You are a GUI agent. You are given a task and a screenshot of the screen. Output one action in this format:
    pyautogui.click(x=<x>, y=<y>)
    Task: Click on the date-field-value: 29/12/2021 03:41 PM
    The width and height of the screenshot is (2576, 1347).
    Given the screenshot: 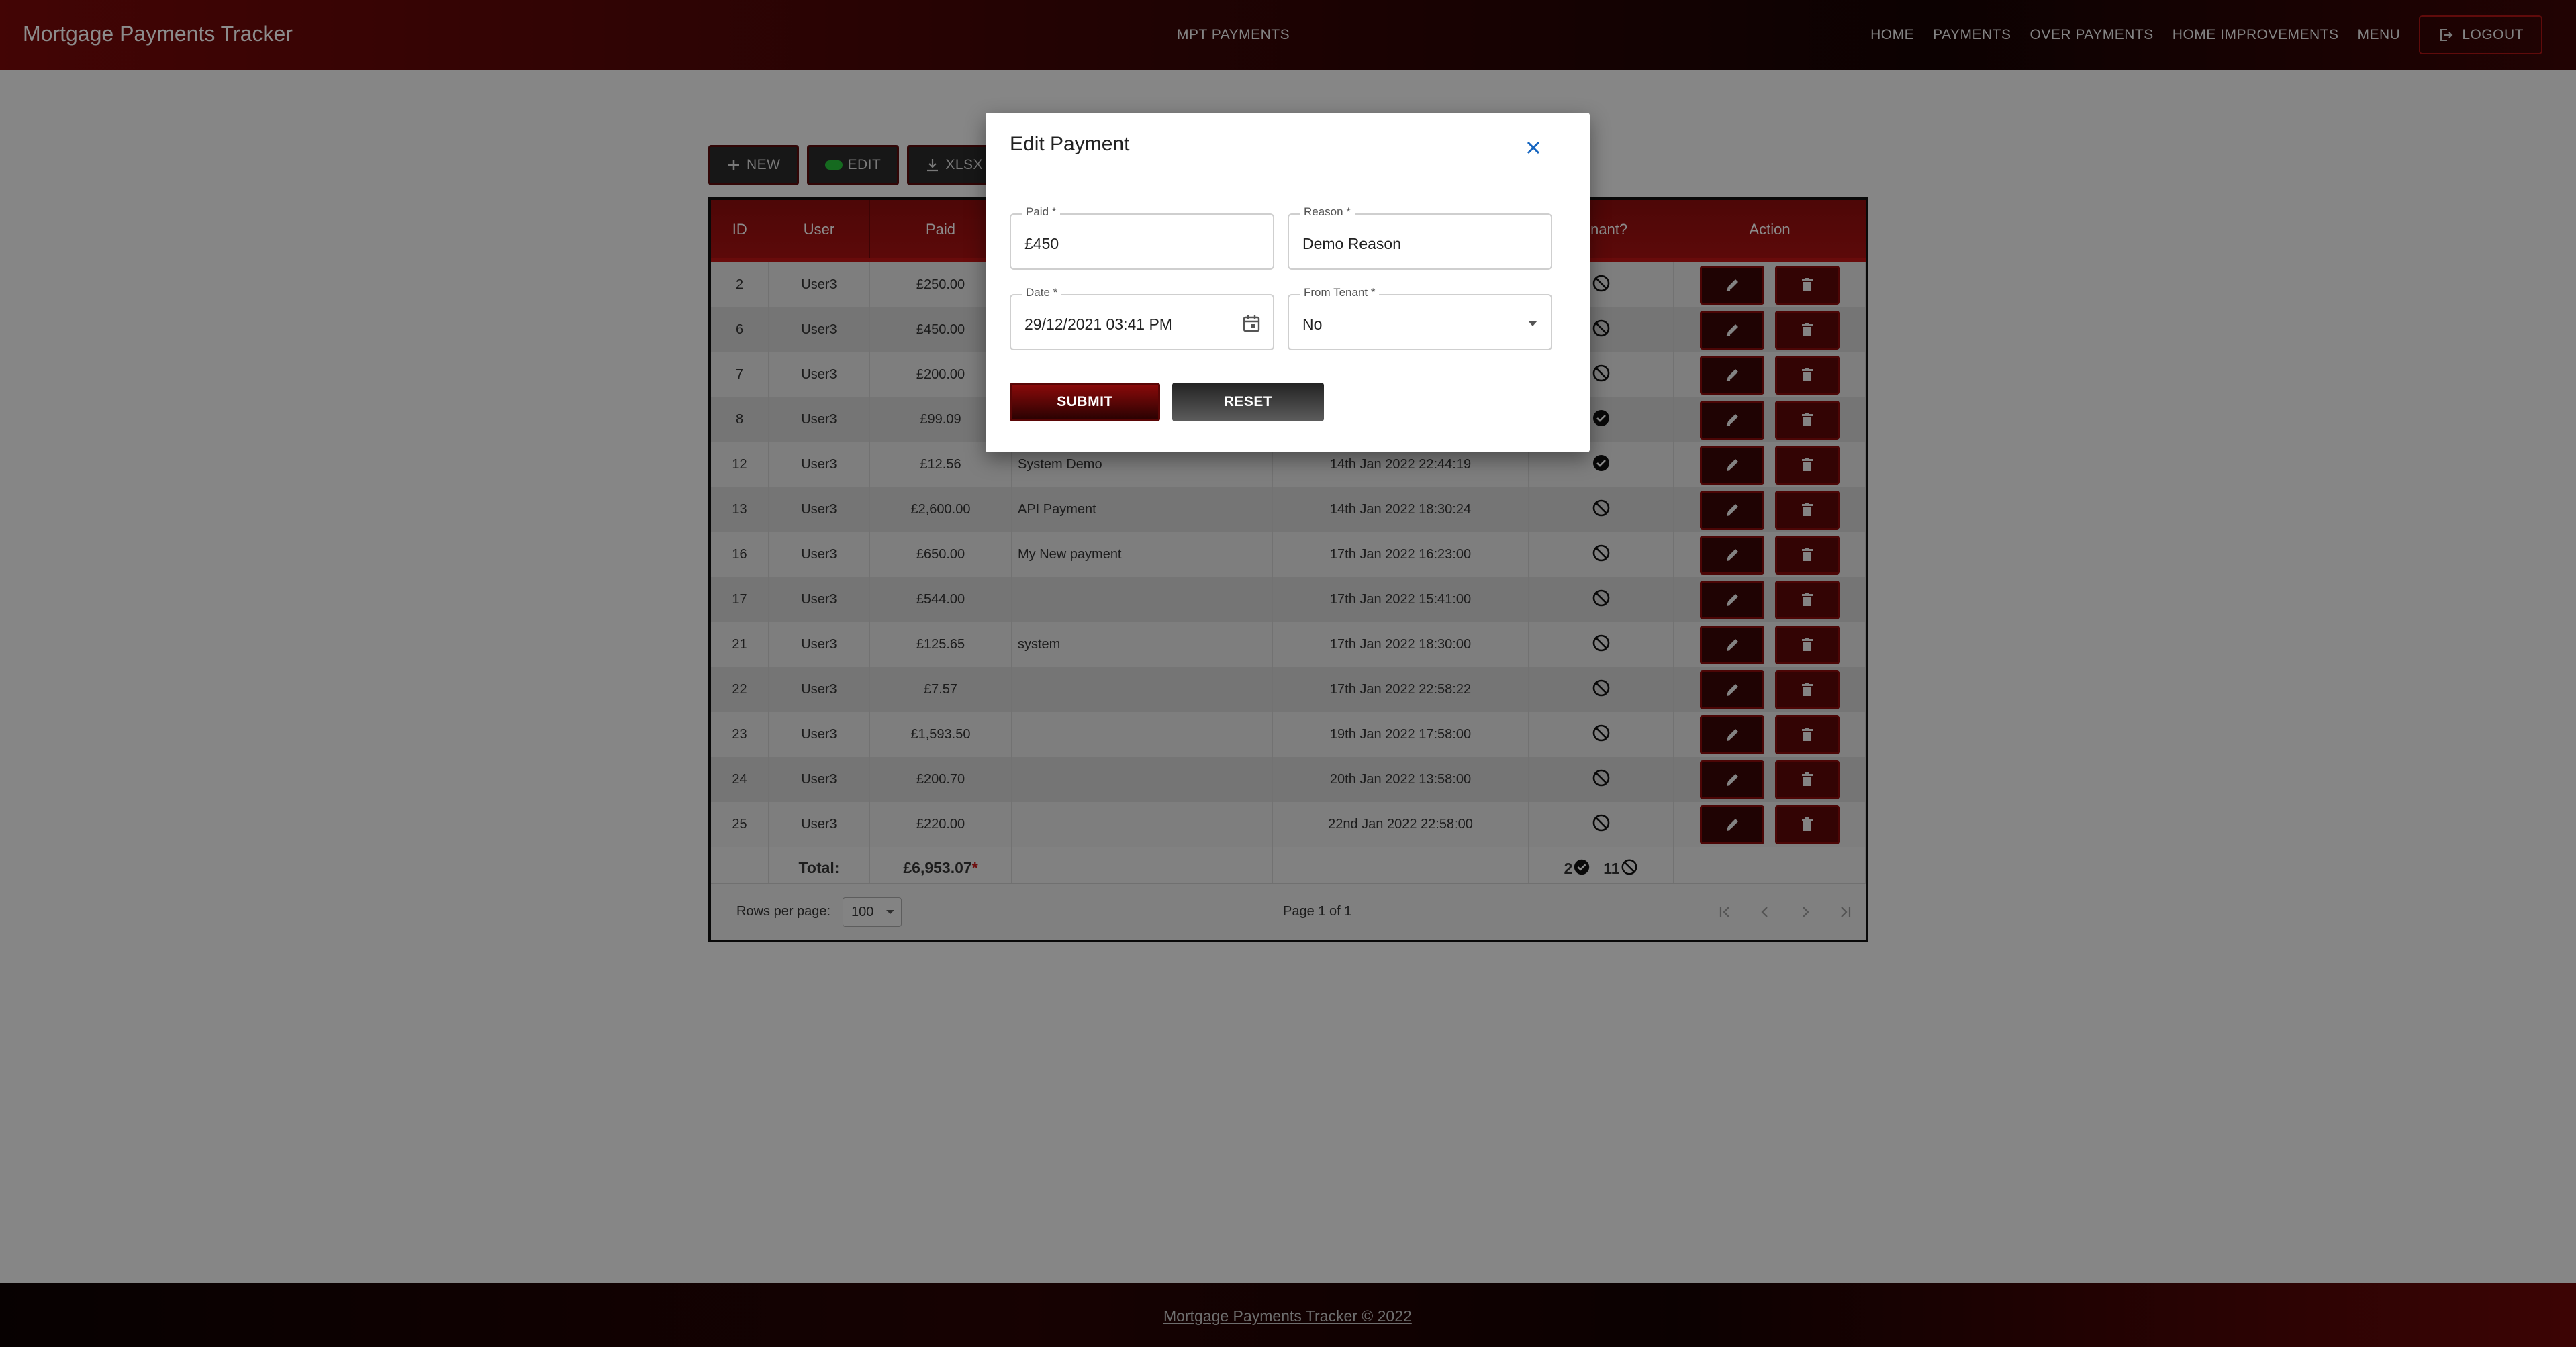 What is the action you would take?
    pyautogui.click(x=1098, y=324)
    